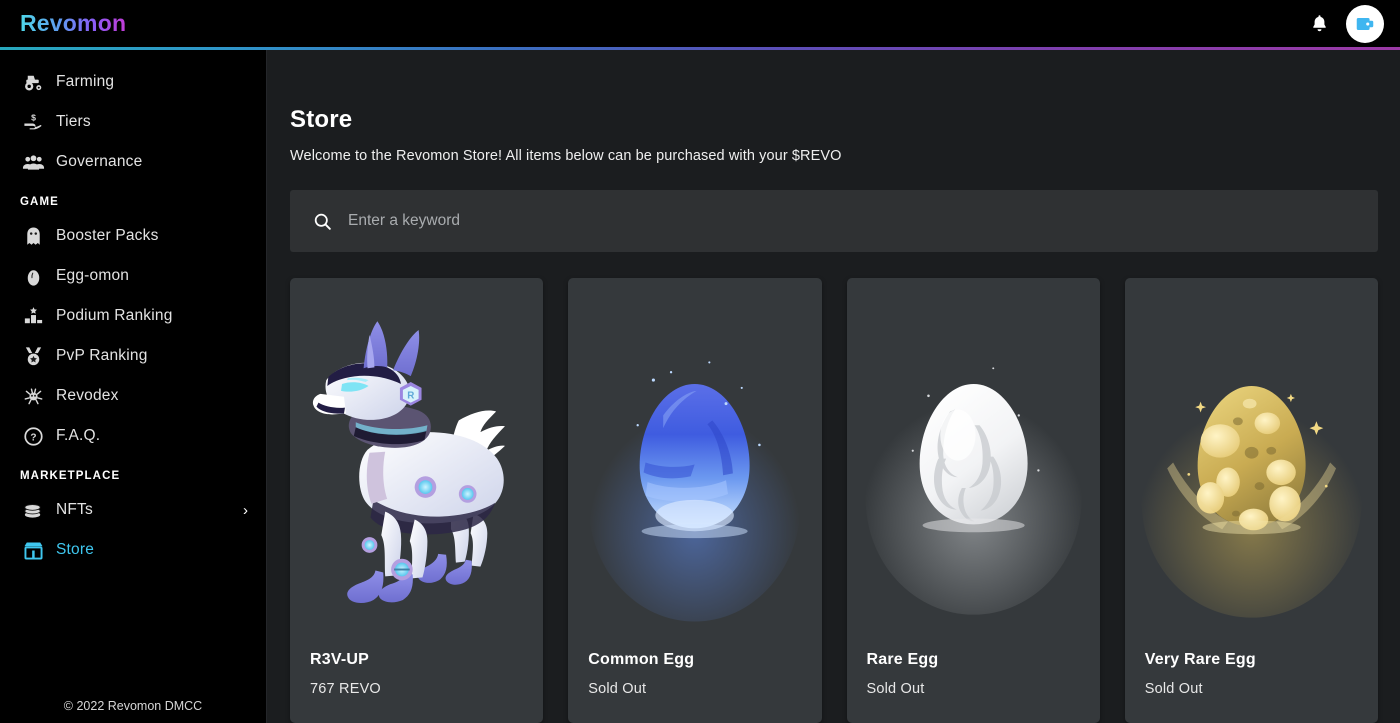 The image size is (1400, 723). What do you see at coordinates (416, 464) in the screenshot?
I see `product-image-robot-wolf: R` at bounding box center [416, 464].